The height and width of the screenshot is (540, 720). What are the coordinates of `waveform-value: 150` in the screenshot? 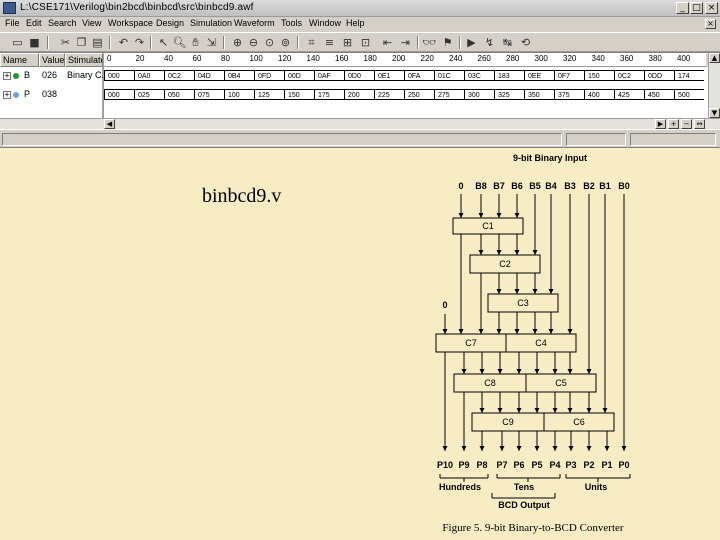 It's located at (599, 75).